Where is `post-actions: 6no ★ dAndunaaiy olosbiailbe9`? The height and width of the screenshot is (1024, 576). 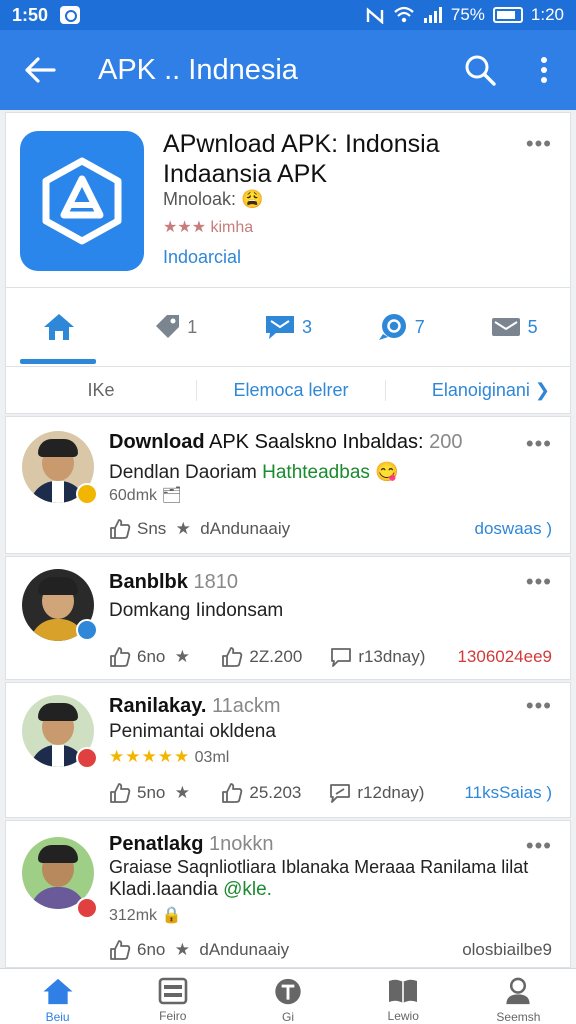 post-actions: 6no ★ dAndunaaiy olosbiailbe9 is located at coordinates (330, 950).